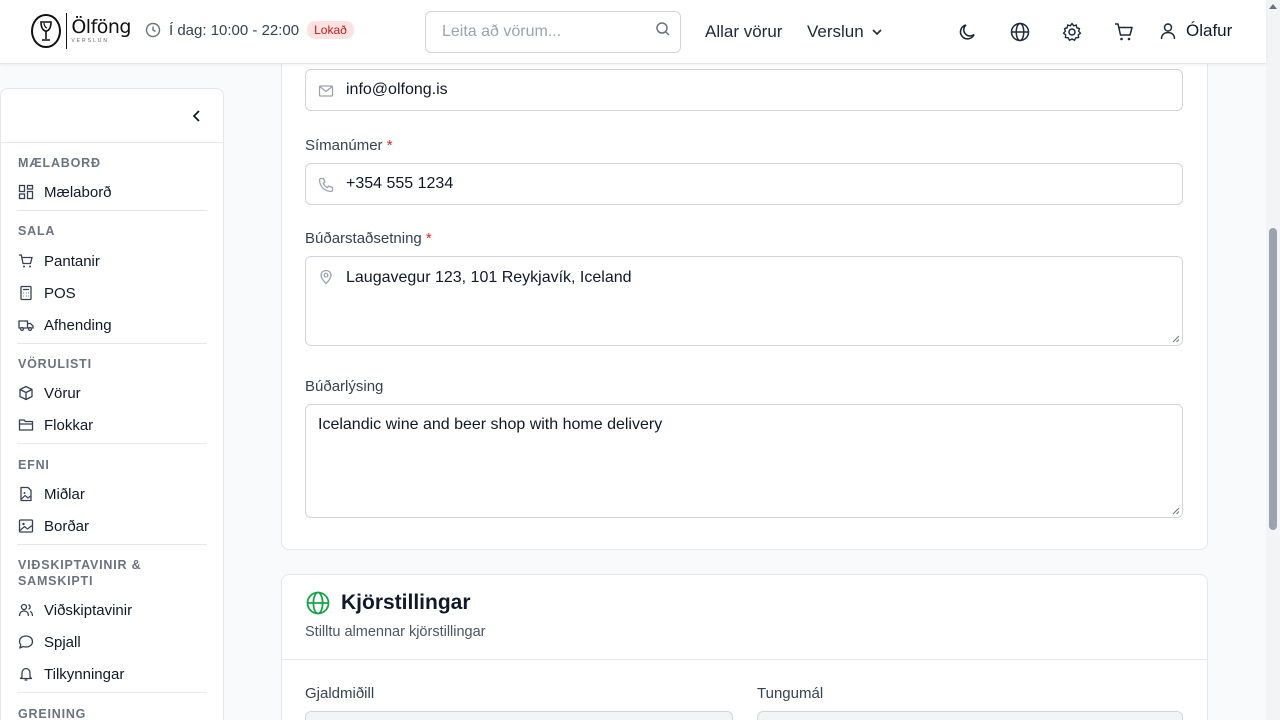  What do you see at coordinates (400, 183) in the screenshot?
I see `phone-value: +354 555 1234` at bounding box center [400, 183].